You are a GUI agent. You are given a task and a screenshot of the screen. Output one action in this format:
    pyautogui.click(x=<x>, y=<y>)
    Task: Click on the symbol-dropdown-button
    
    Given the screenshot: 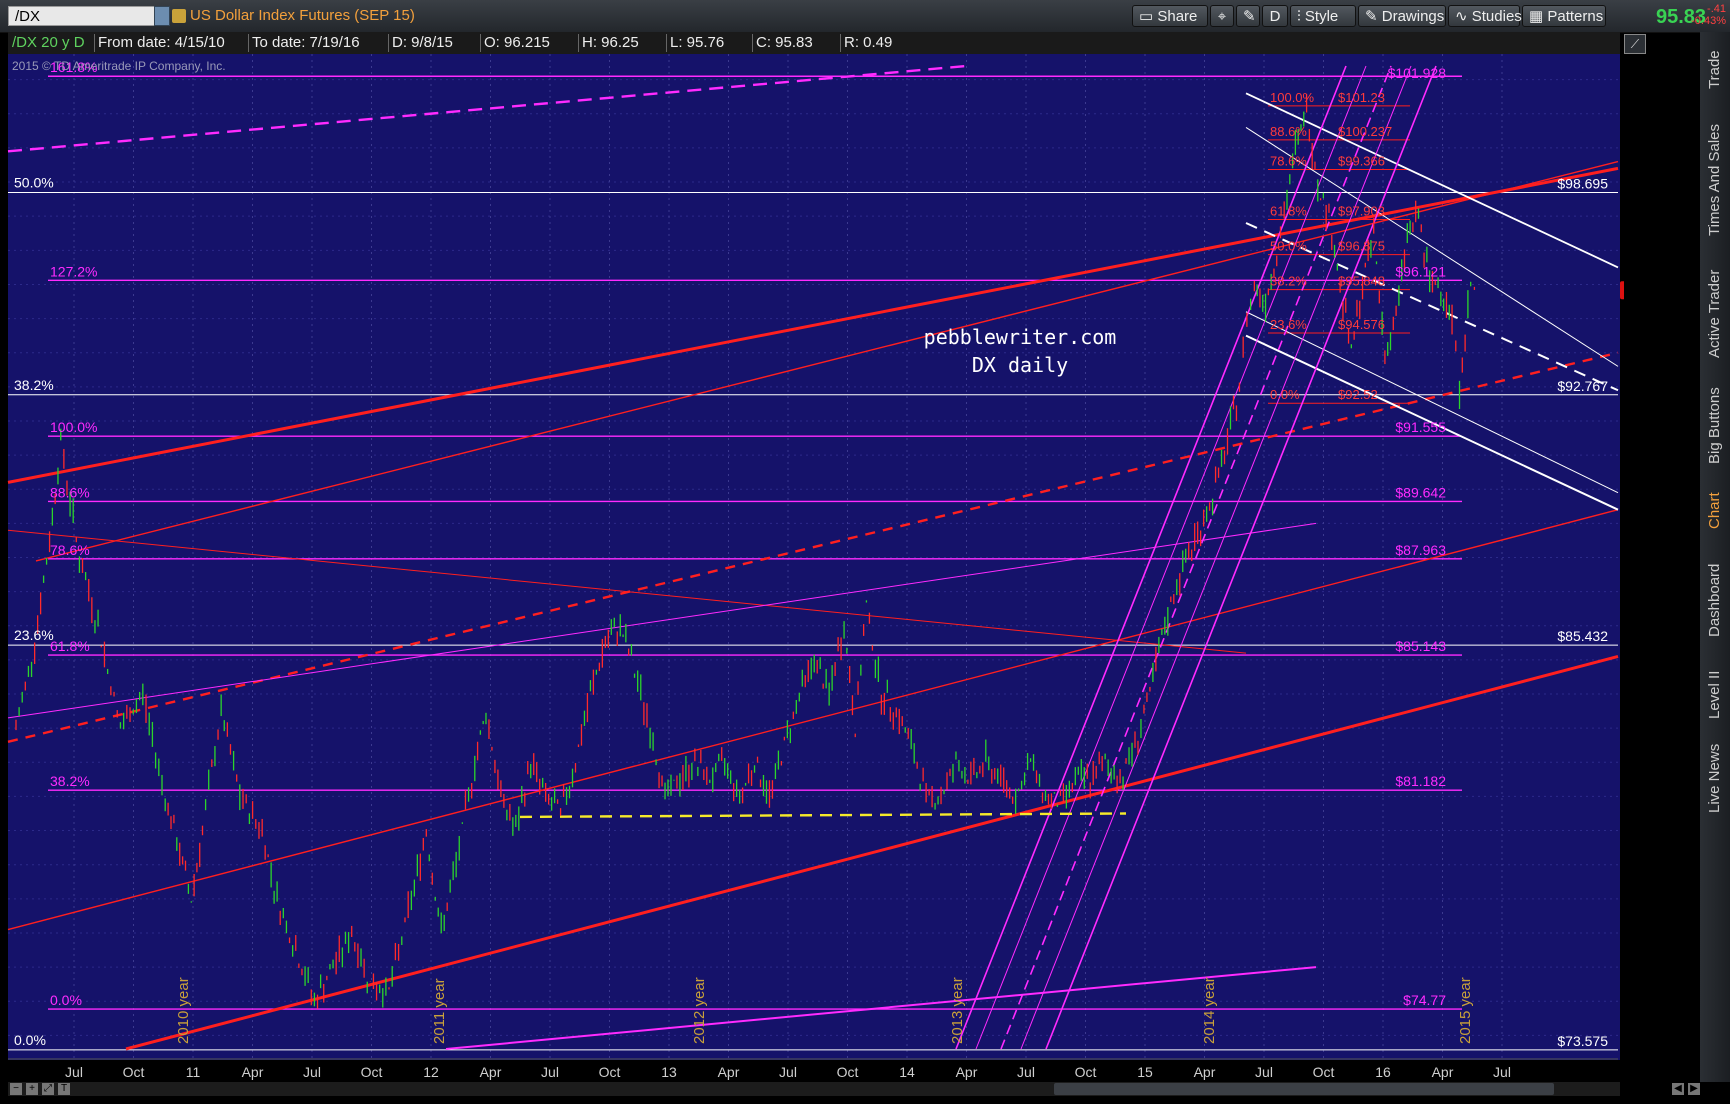 What is the action you would take?
    pyautogui.click(x=162, y=16)
    